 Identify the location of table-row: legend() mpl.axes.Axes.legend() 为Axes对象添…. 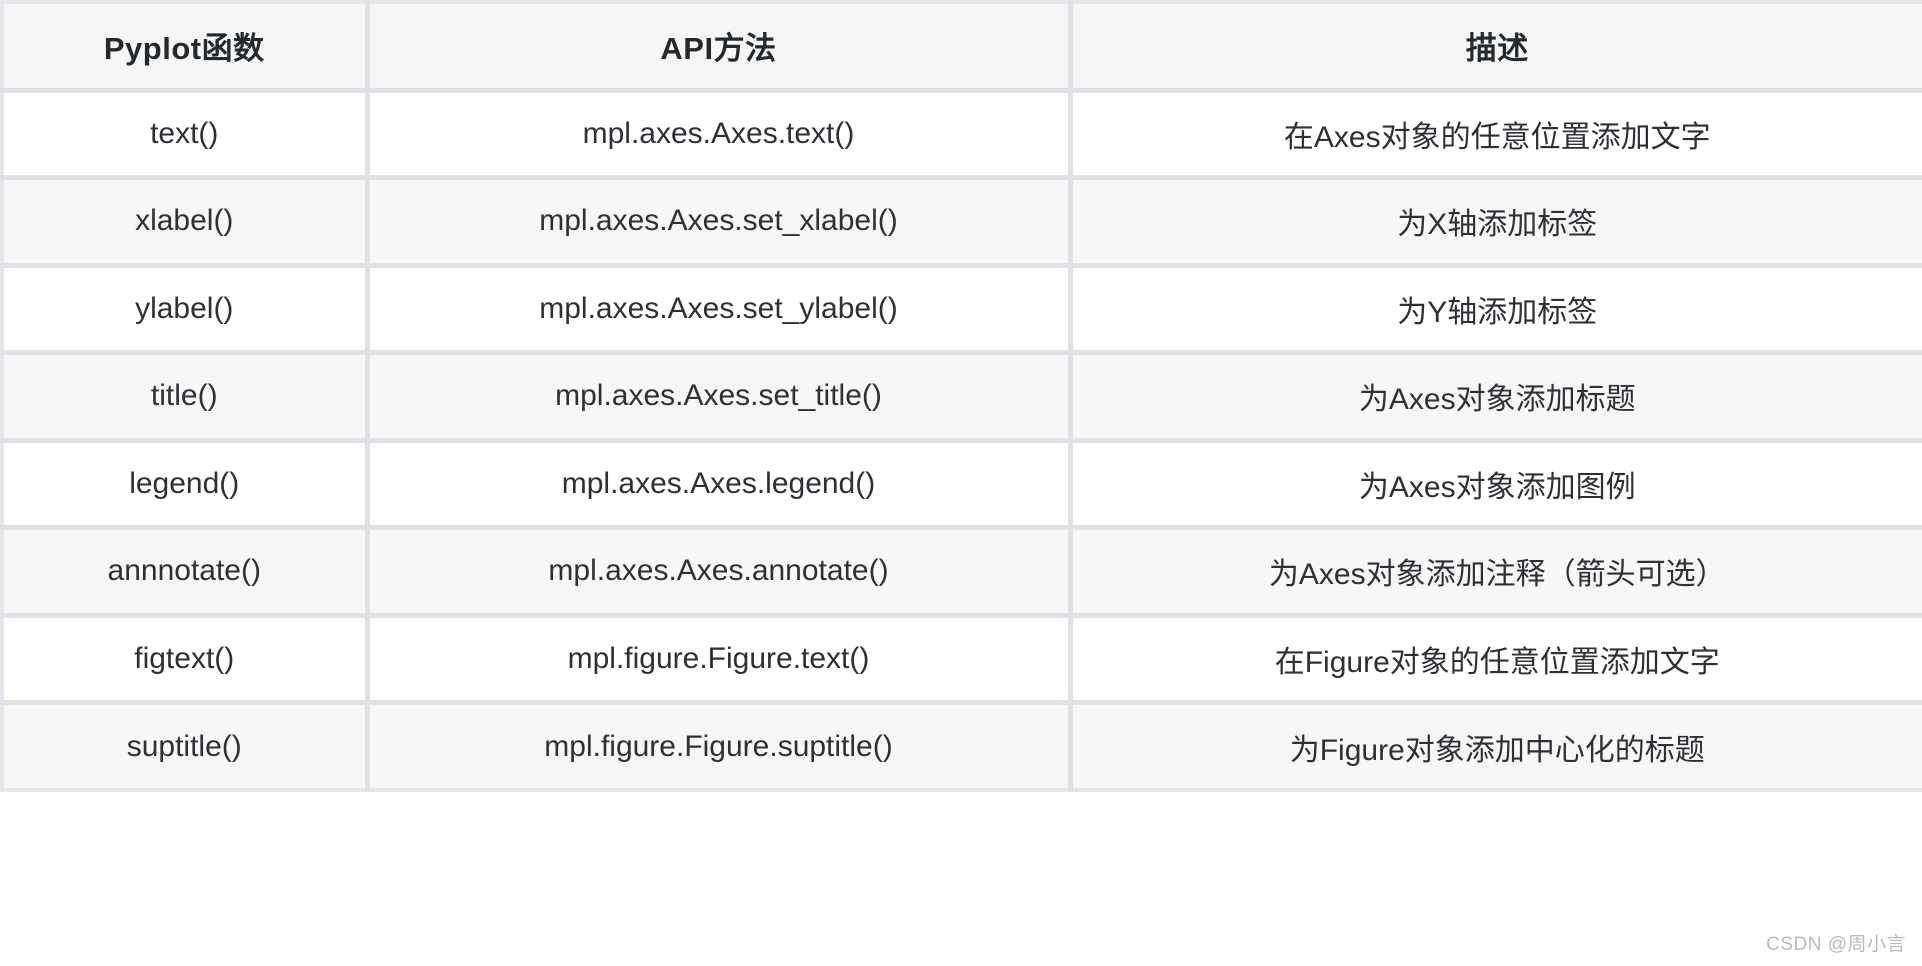
(961, 485).